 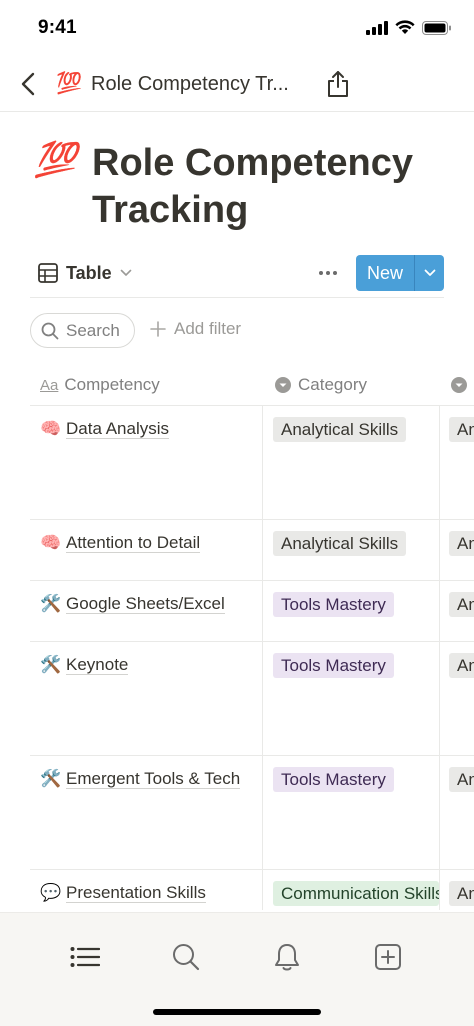 What do you see at coordinates (237, 276) in the screenshot?
I see `view-bar: Table New` at bounding box center [237, 276].